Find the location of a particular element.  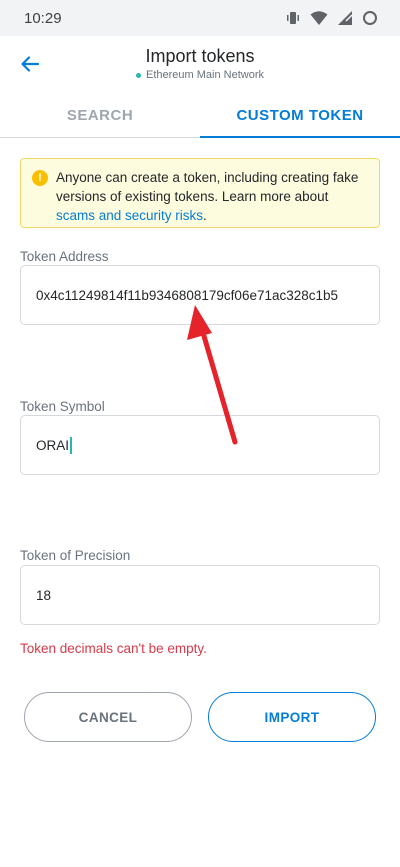

network-indicator: Ethereum Main Network is located at coordinates (200, 75).